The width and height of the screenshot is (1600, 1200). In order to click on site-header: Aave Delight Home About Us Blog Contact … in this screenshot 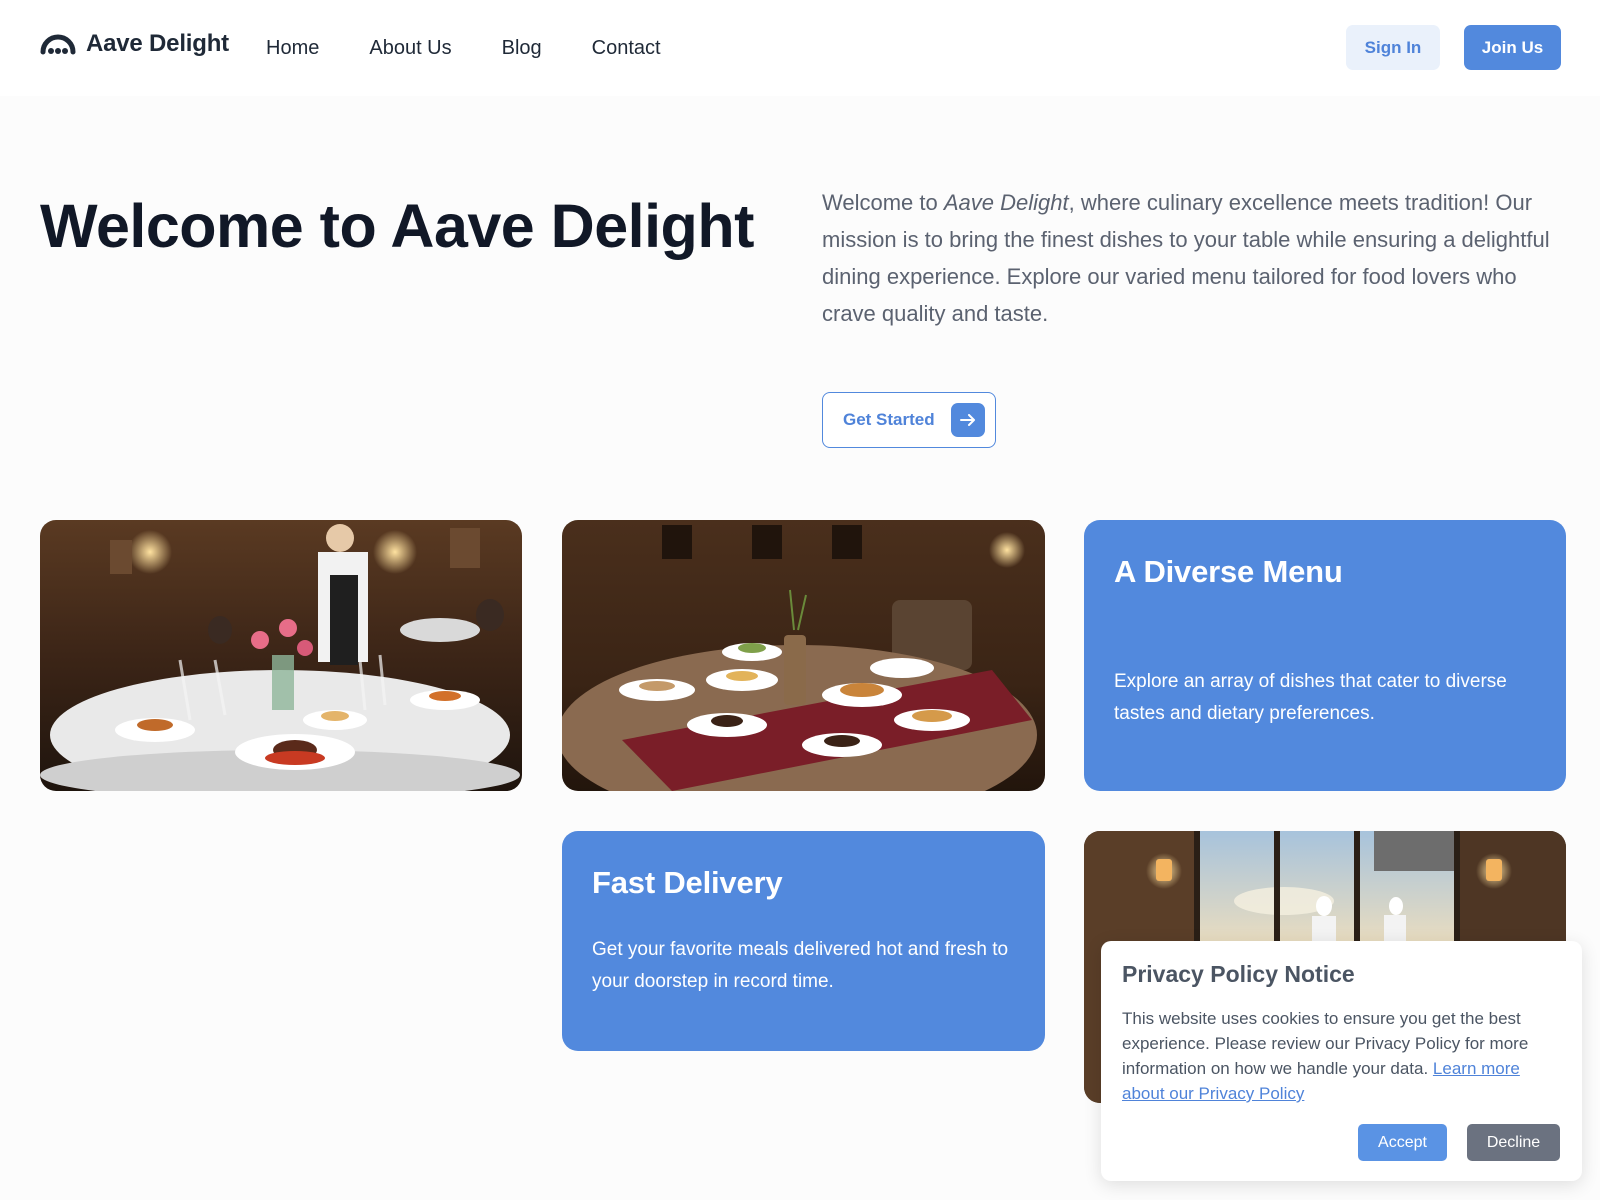, I will do `click(800, 48)`.